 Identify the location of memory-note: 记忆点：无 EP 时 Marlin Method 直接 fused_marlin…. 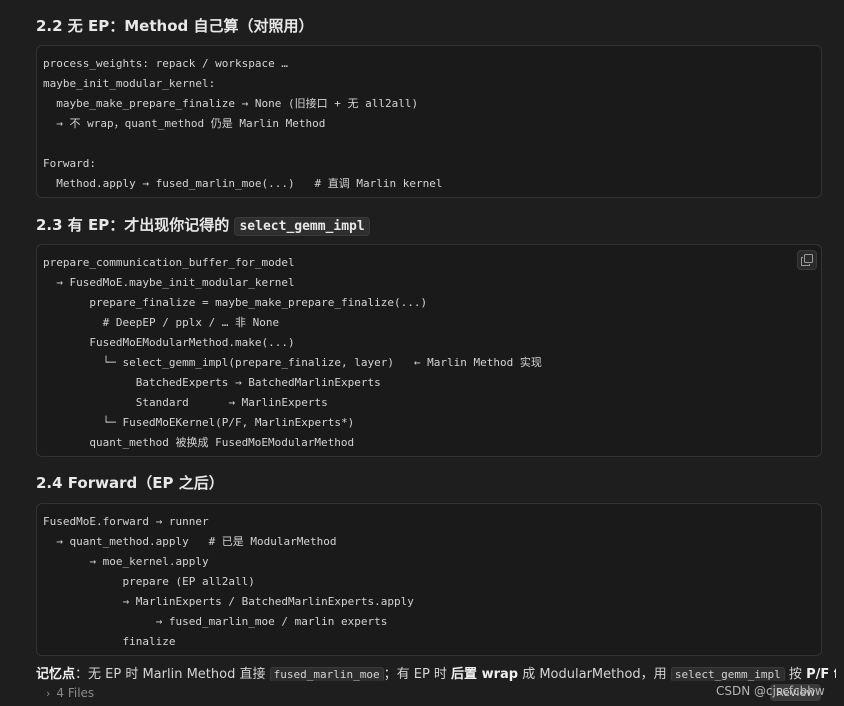
(436, 673).